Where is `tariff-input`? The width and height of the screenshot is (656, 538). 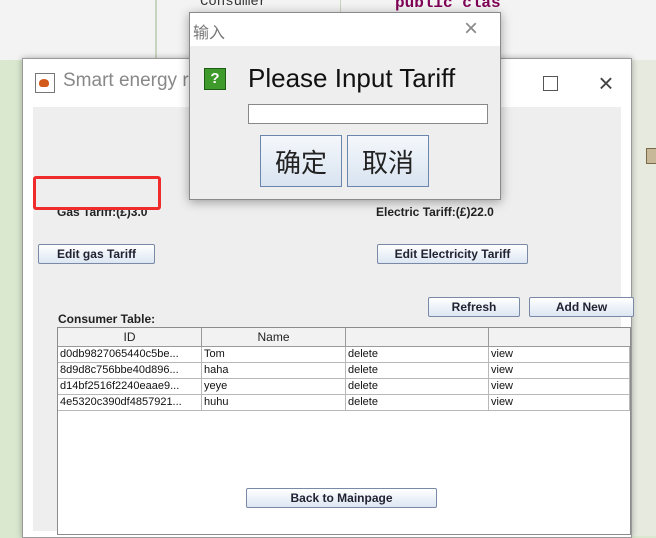
tariff-input is located at coordinates (368, 114).